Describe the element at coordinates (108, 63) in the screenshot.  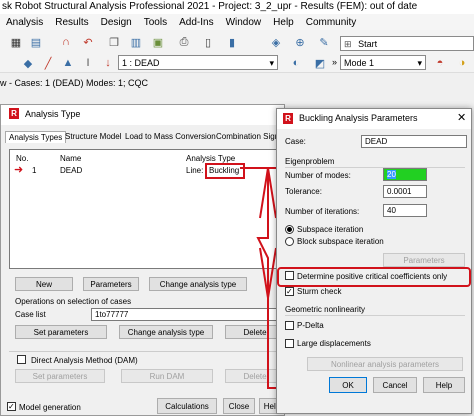
I see `load-icon: ↓` at that location.